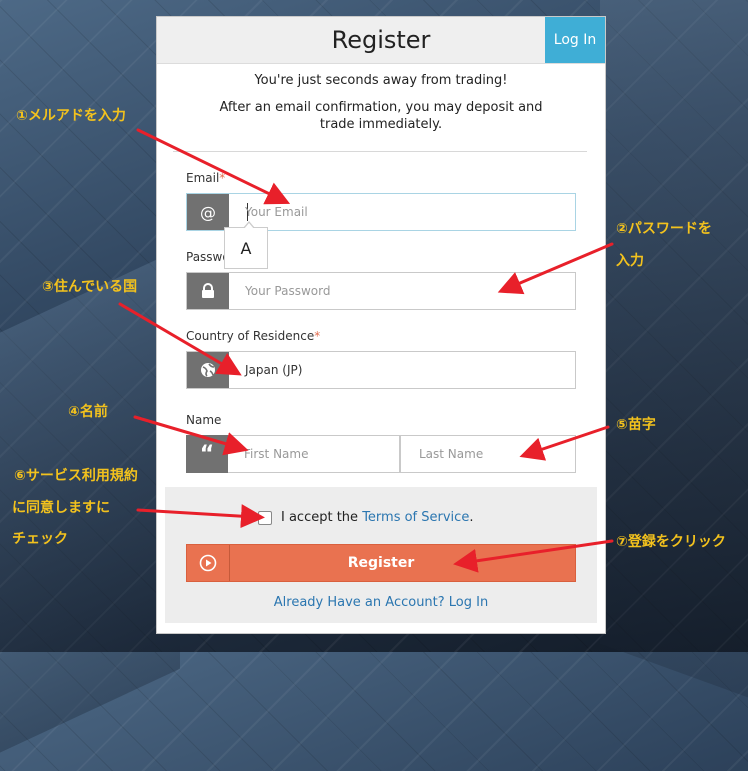 The image size is (748, 771). Describe the element at coordinates (71, 116) in the screenshot. I see `annotation-email: ①メルアドを入力` at that location.